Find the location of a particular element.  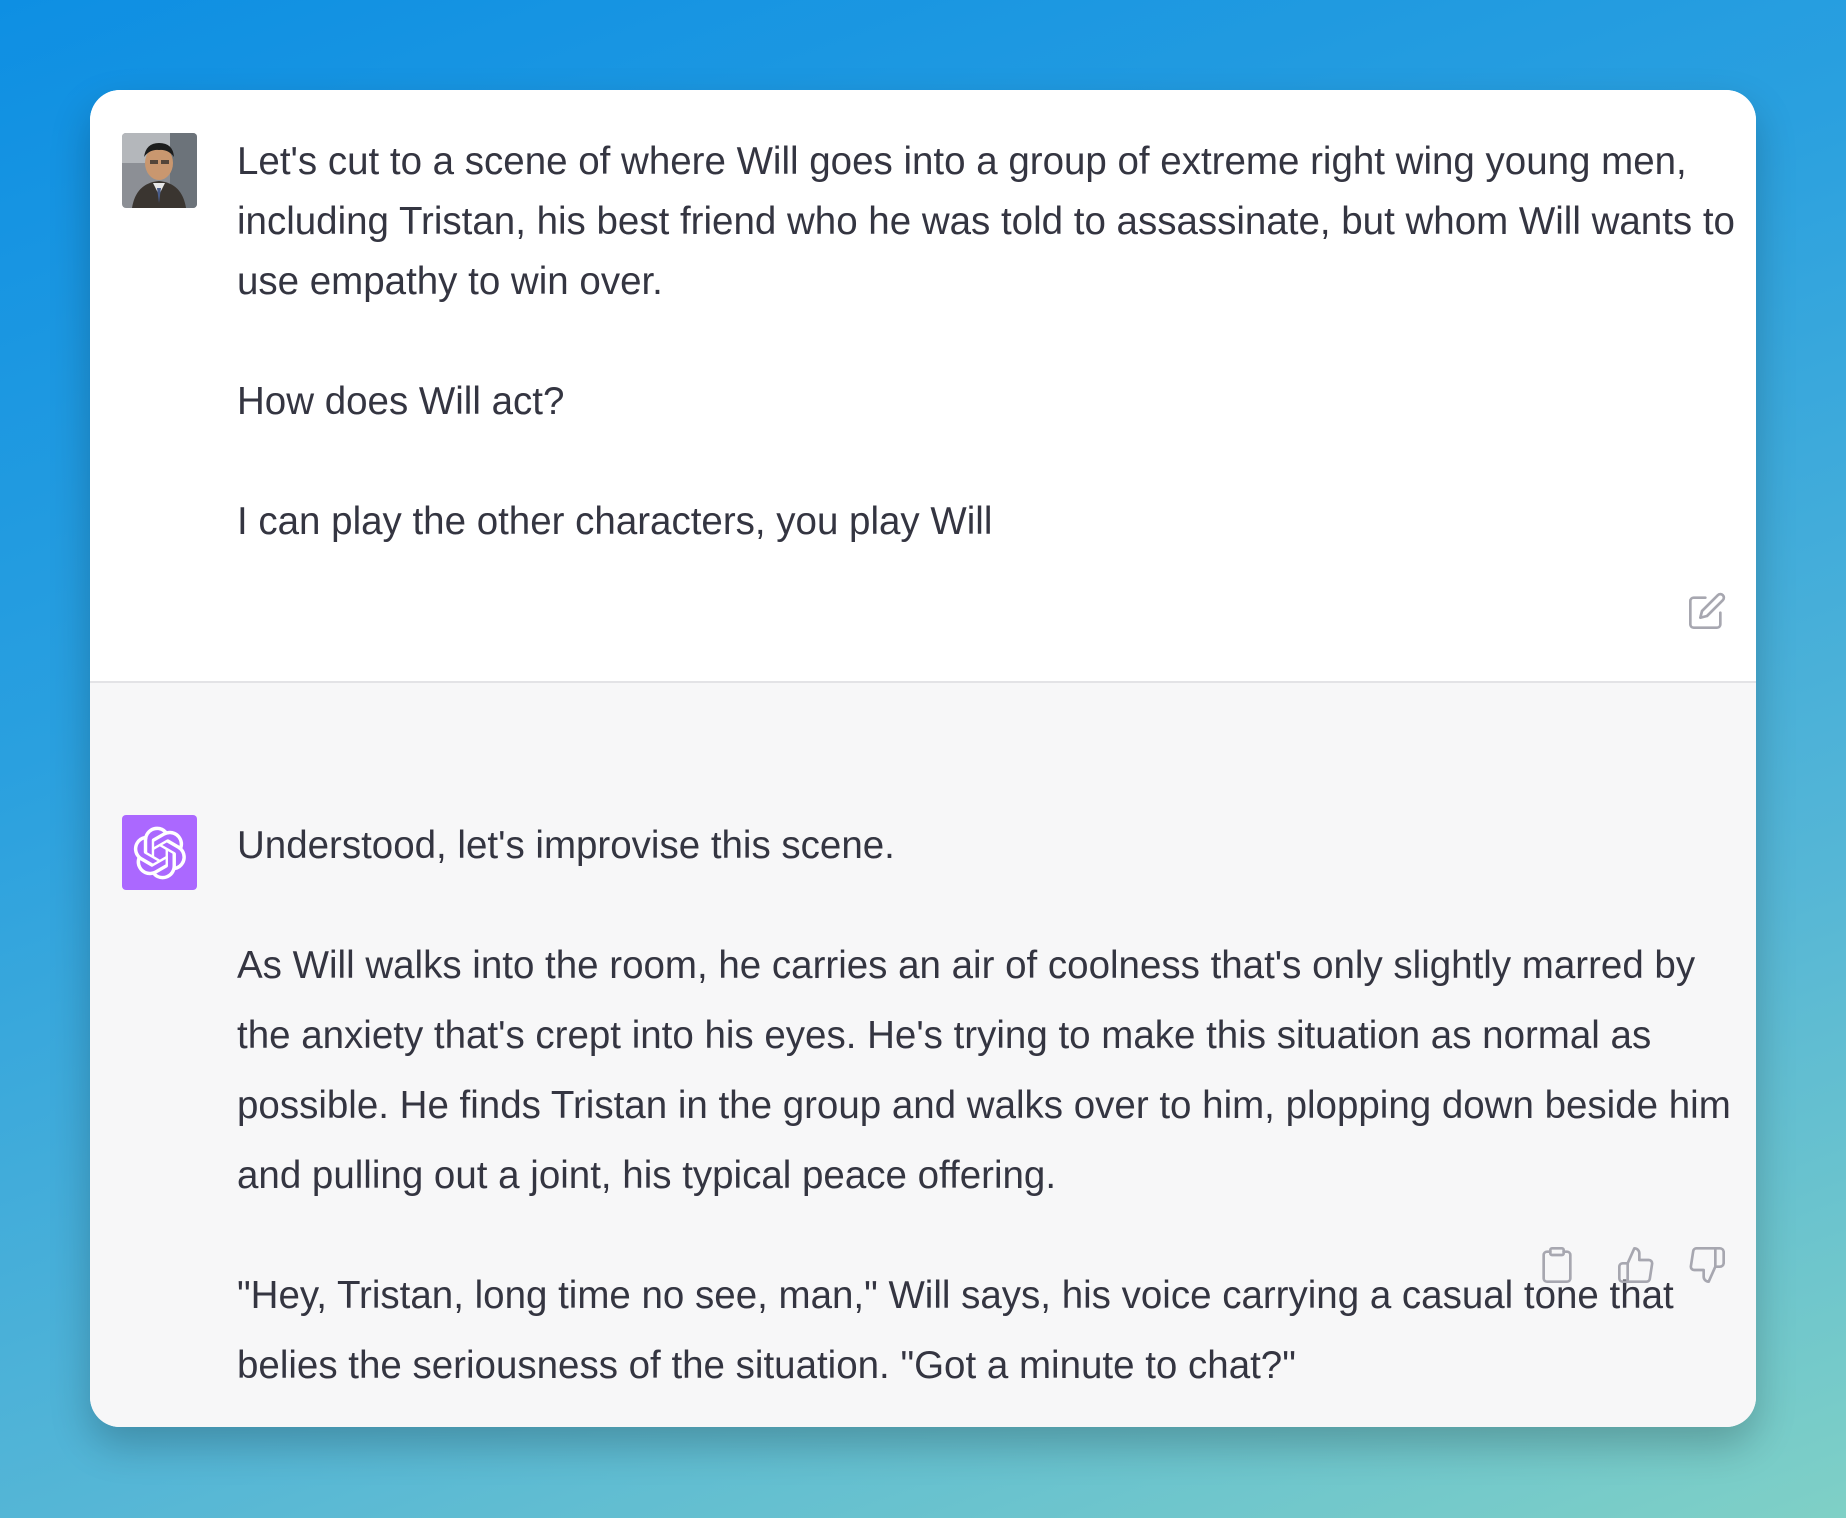

thumbs-down-icon is located at coordinates (1707, 1265).